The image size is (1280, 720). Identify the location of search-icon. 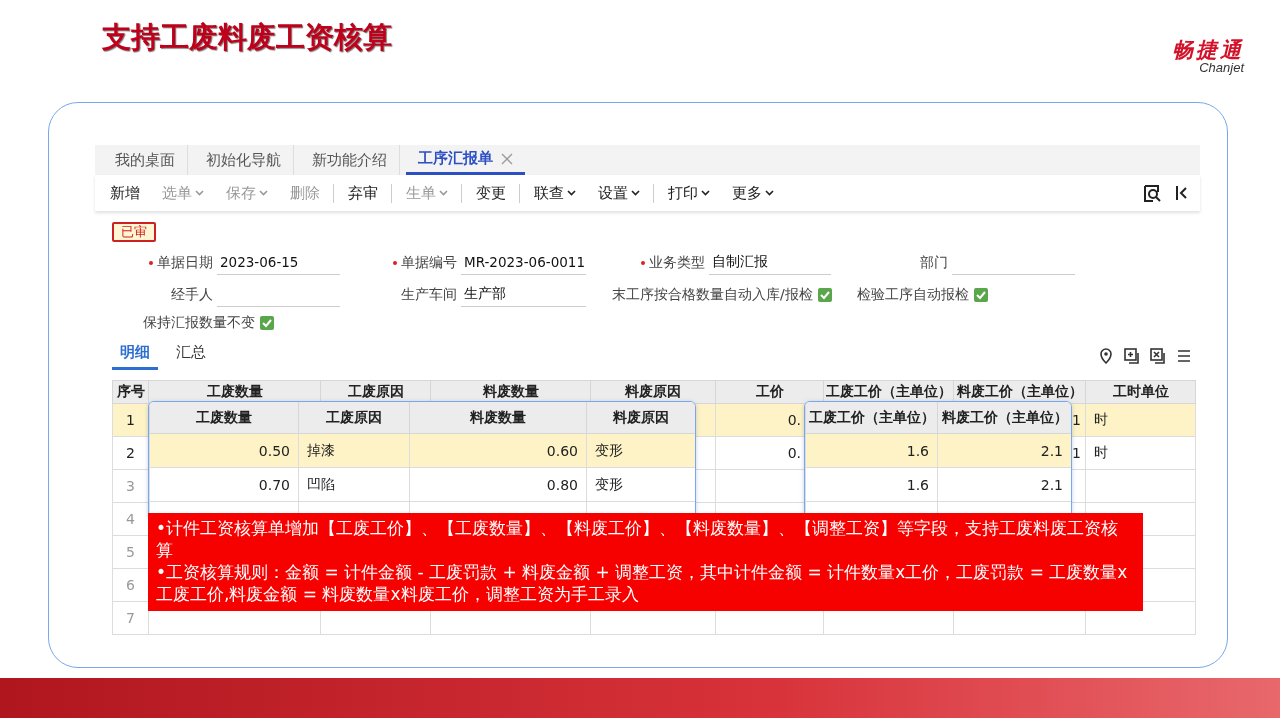
(1152, 193).